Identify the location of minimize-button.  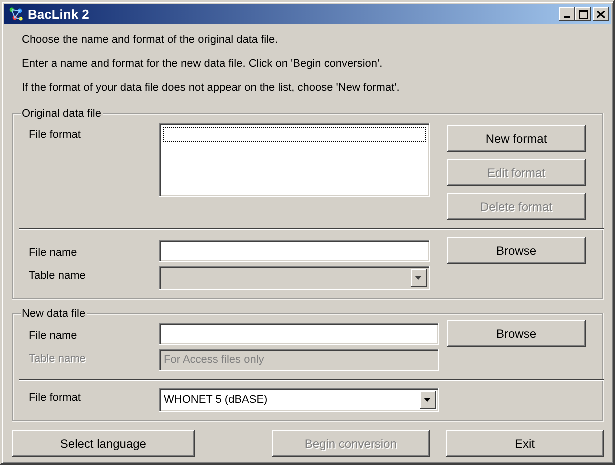
(567, 14).